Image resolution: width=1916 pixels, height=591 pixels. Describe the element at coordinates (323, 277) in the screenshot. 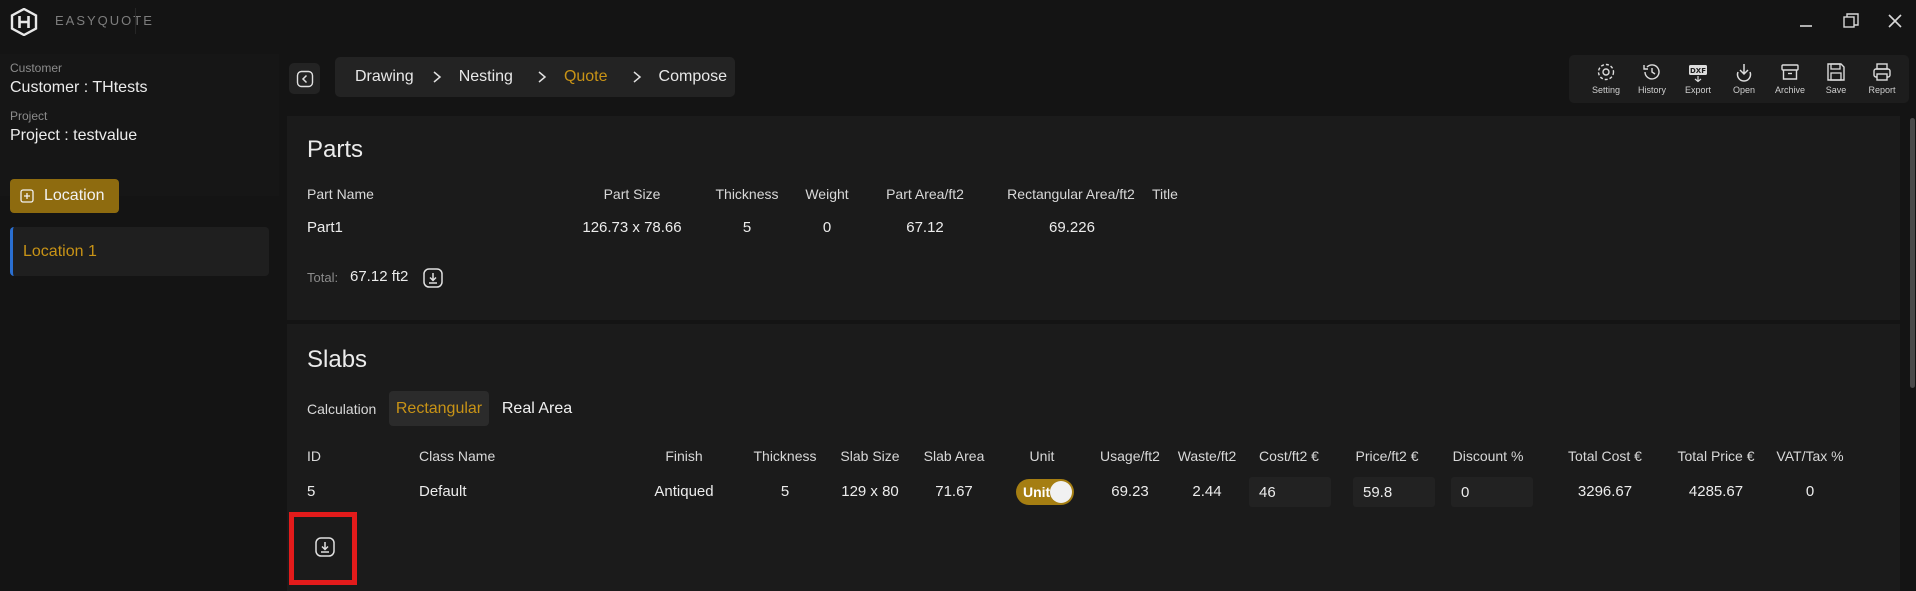

I see `total-label: Total:` at that location.